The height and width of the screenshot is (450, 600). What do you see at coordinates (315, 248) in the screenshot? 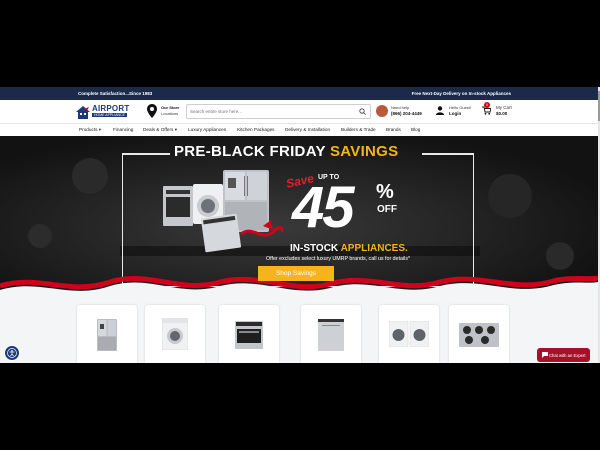
I see `instock-main: IN-STOCK` at bounding box center [315, 248].